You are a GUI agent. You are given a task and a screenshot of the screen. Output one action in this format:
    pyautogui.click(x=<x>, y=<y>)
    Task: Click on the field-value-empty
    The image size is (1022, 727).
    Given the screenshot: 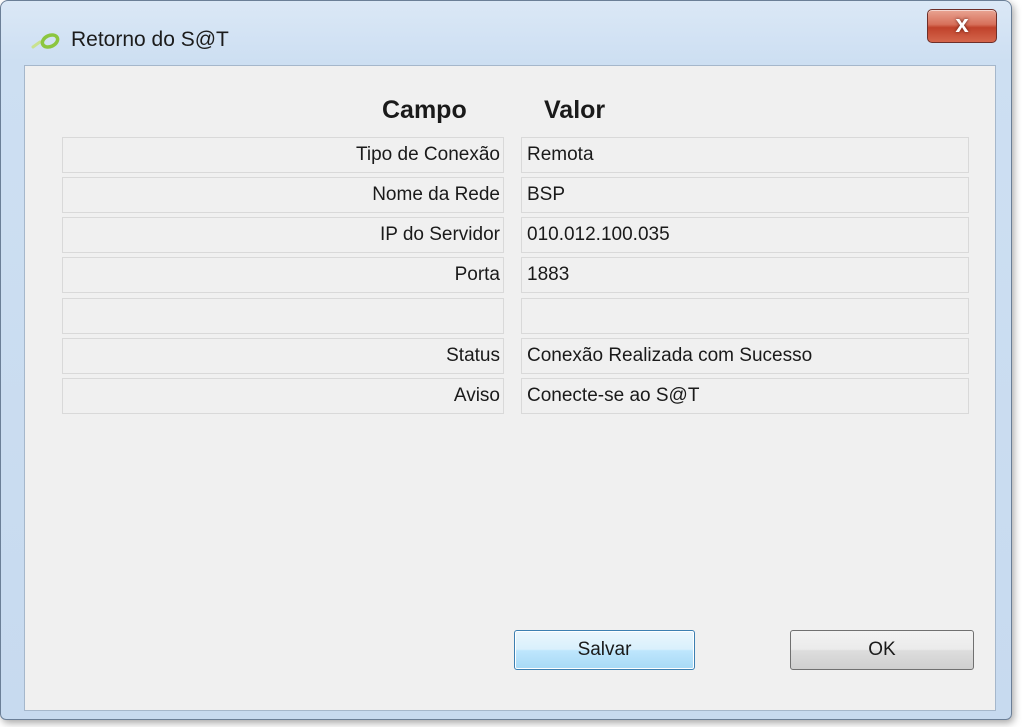 What is the action you would take?
    pyautogui.click(x=745, y=316)
    